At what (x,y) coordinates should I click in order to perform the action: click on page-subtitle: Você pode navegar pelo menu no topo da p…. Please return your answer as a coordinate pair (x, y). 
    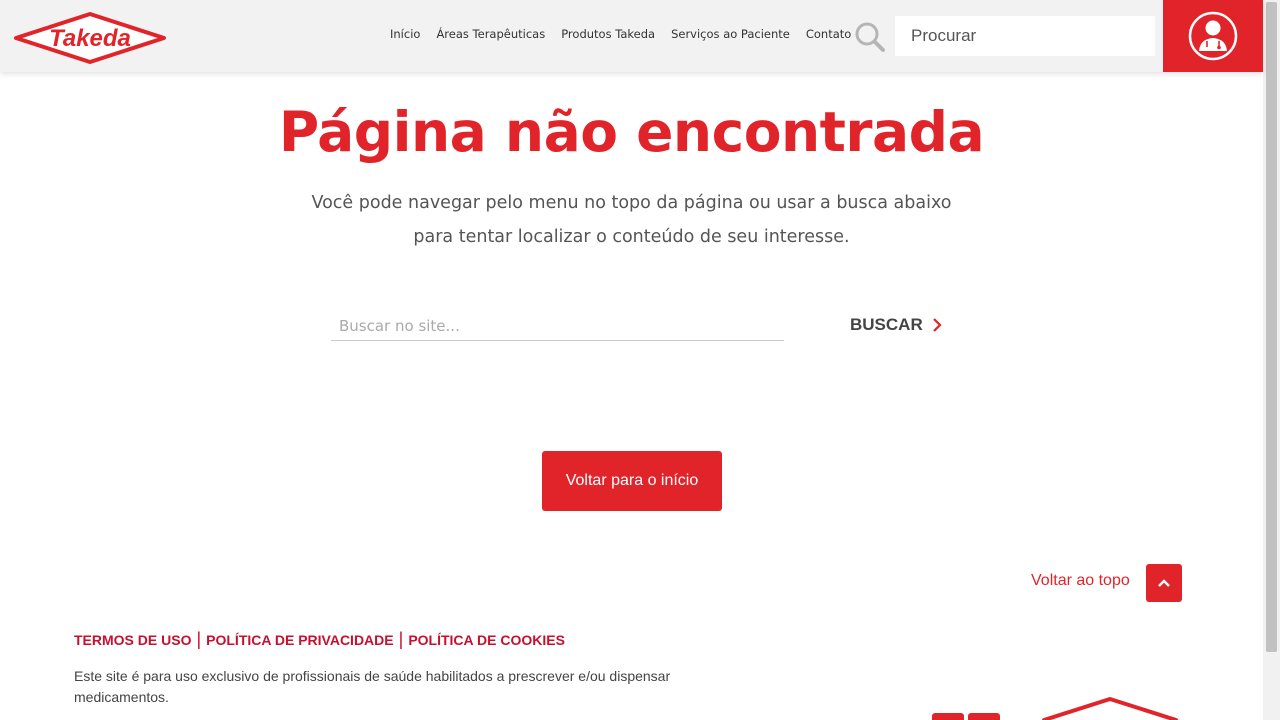
    Looking at the image, I should click on (631, 220).